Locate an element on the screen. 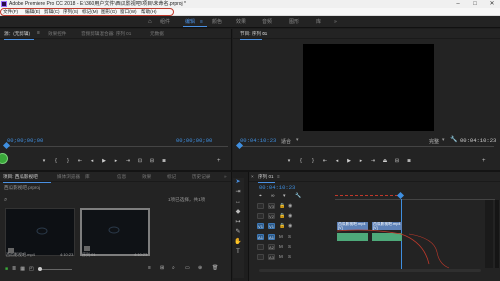  pen-tool-icon: ✎ is located at coordinates (238, 232).